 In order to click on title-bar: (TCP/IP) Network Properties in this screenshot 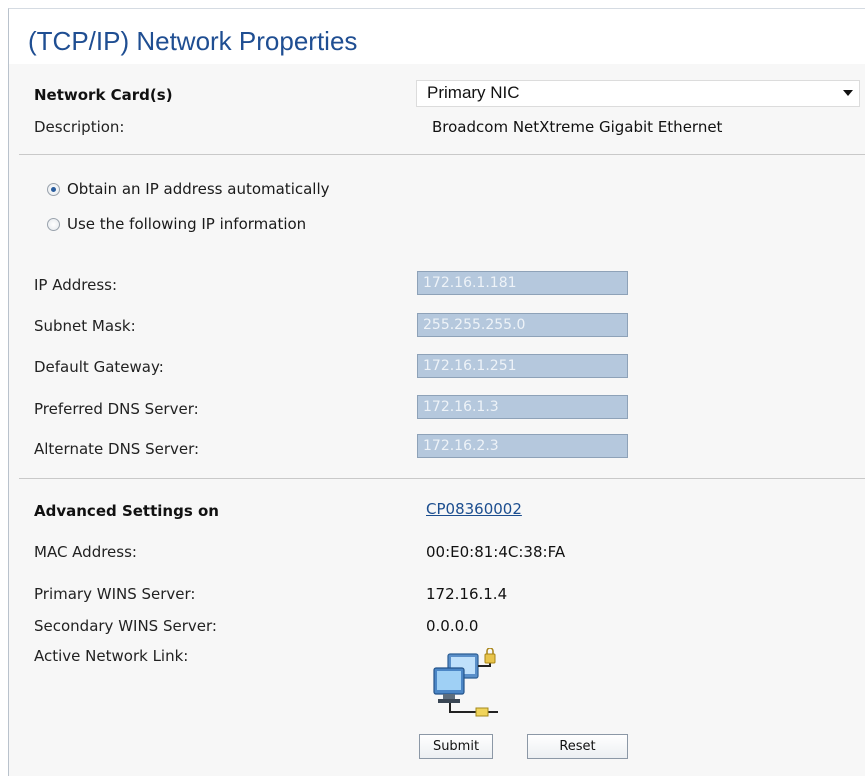, I will do `click(437, 36)`.